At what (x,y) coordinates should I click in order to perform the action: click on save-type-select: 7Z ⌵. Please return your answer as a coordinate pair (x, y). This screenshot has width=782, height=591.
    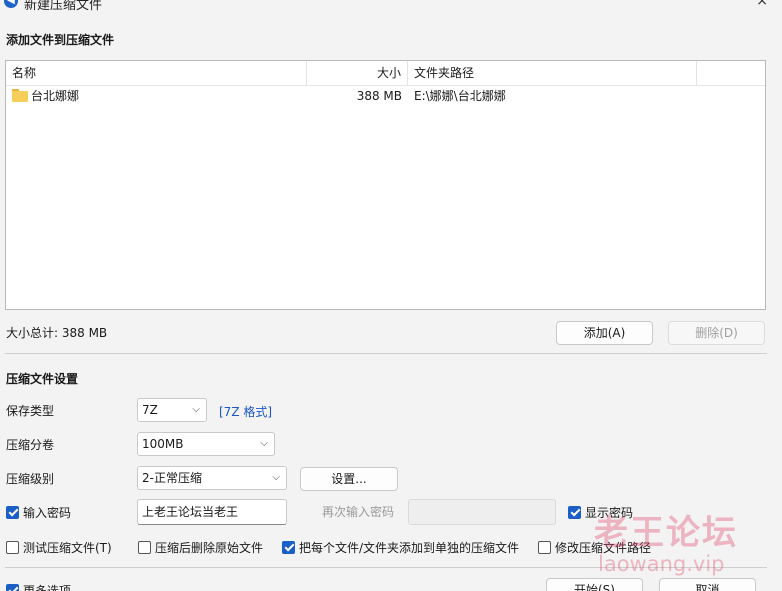
    Looking at the image, I should click on (172, 410).